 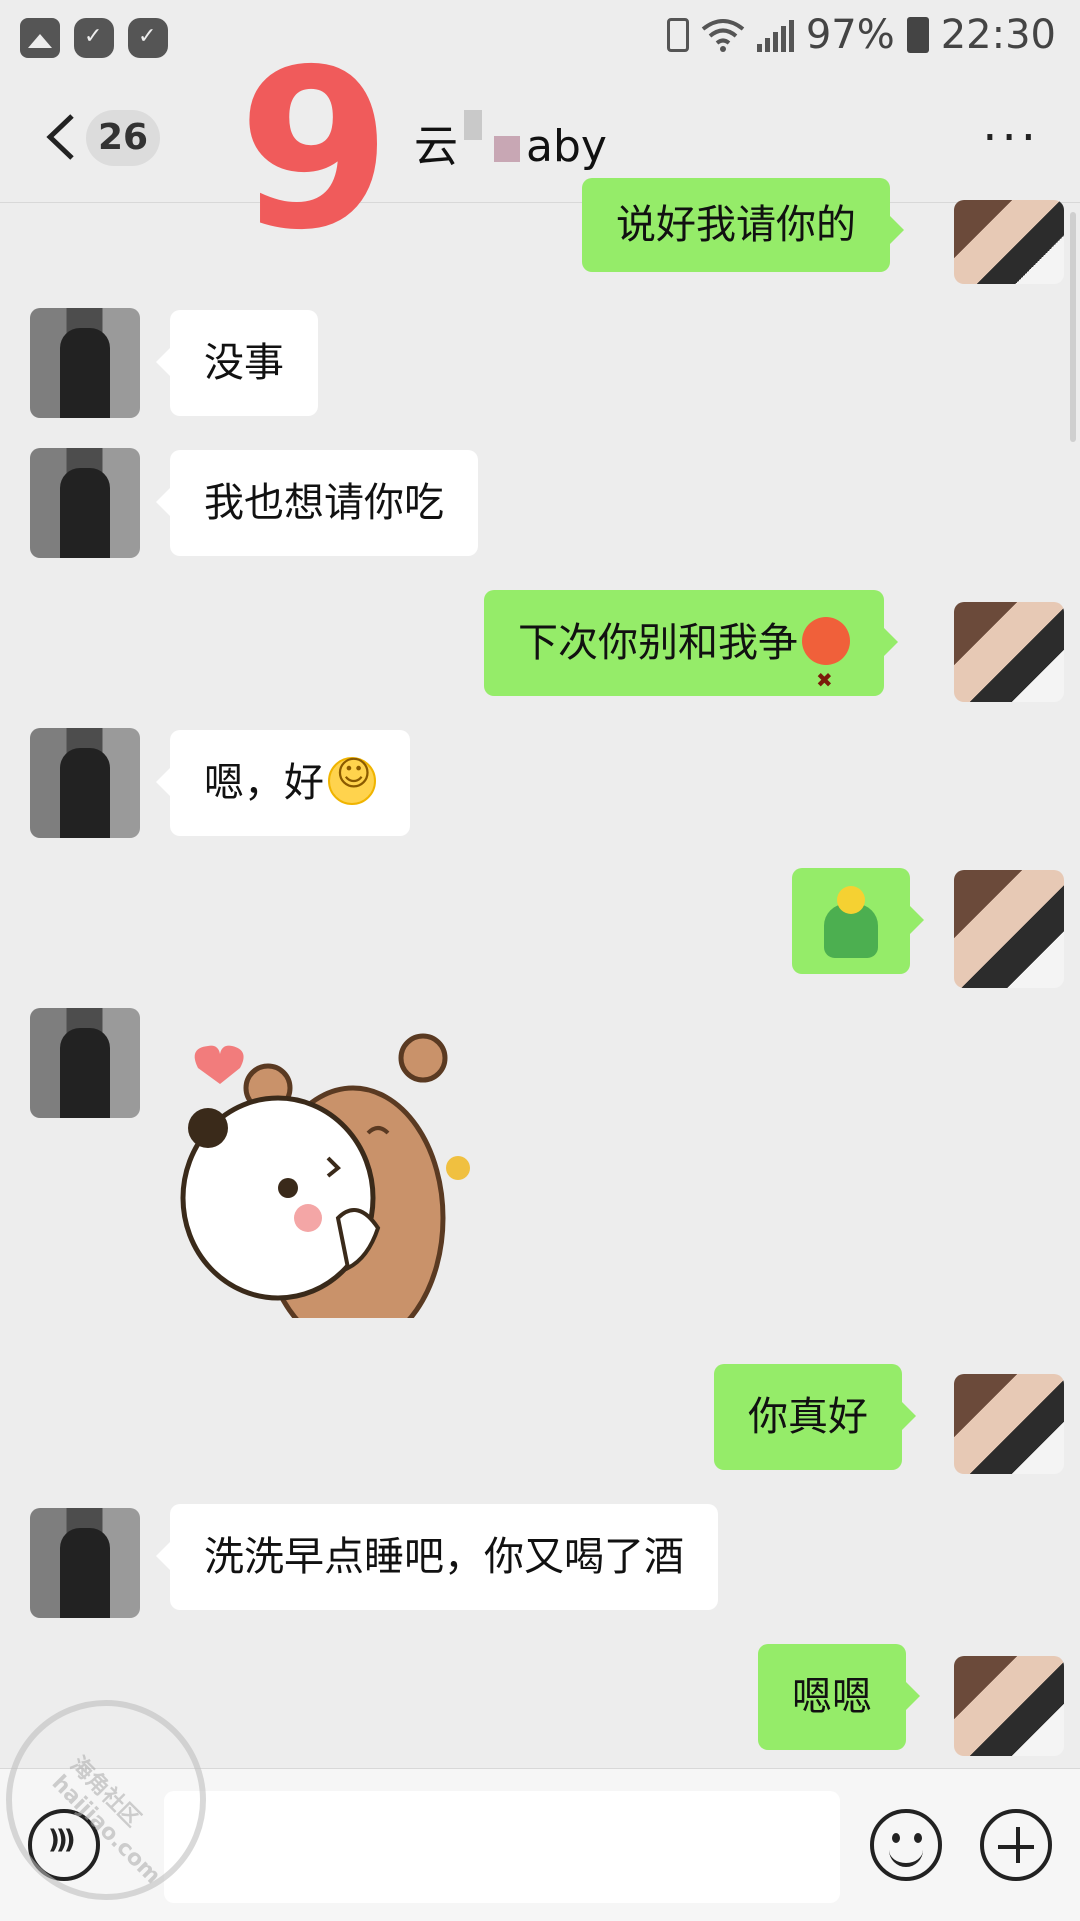 I want to click on input-bar, so click(x=540, y=1844).